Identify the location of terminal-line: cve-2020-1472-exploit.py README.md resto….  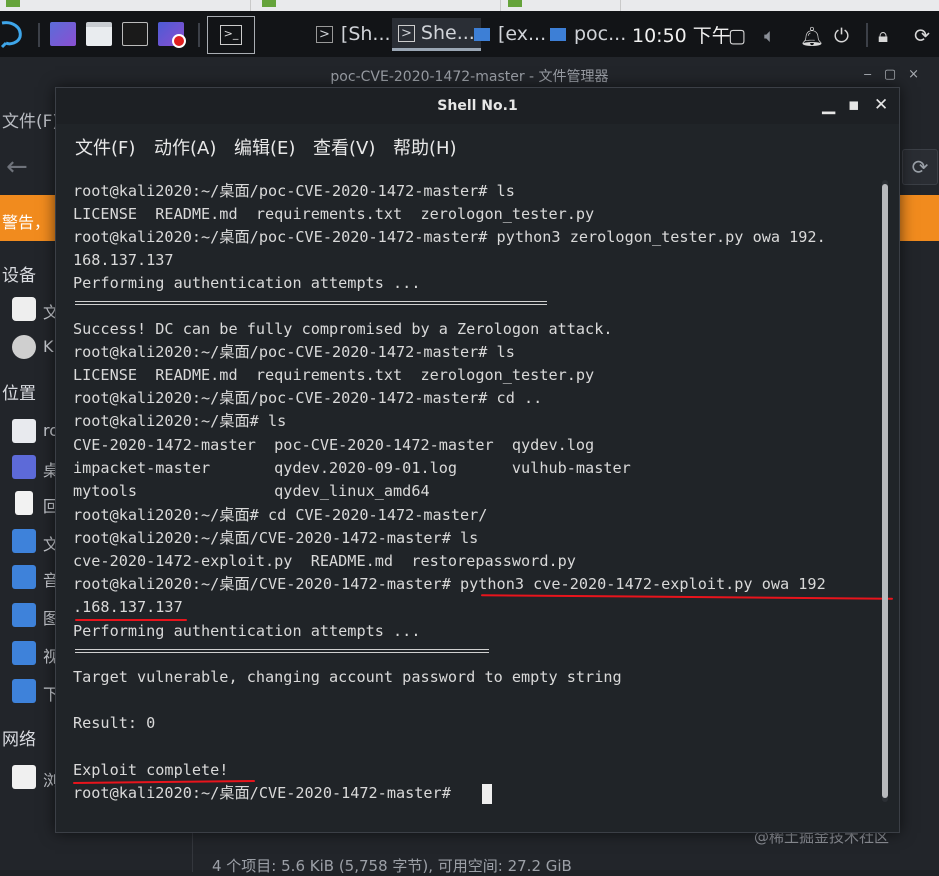
(324, 561).